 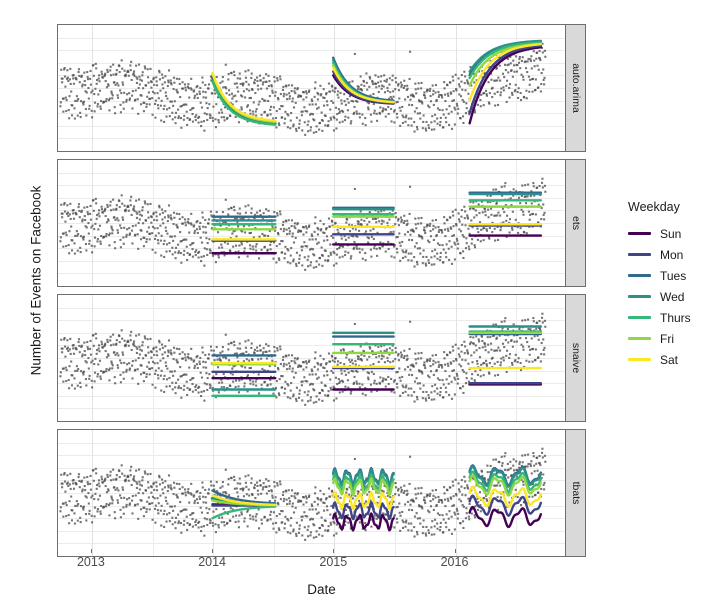 I want to click on facet-strip-label: ets, so click(x=575, y=223).